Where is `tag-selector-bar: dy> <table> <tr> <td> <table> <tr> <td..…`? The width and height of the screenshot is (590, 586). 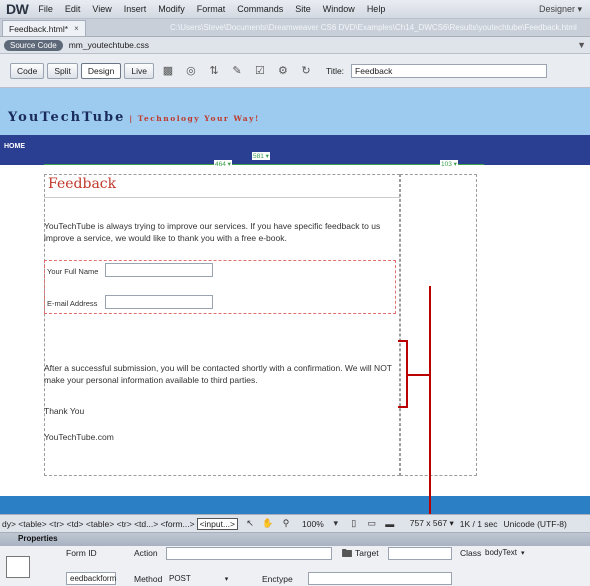 tag-selector-bar: dy> <table> <tr> <td> <table> <tr> <td..… is located at coordinates (295, 523).